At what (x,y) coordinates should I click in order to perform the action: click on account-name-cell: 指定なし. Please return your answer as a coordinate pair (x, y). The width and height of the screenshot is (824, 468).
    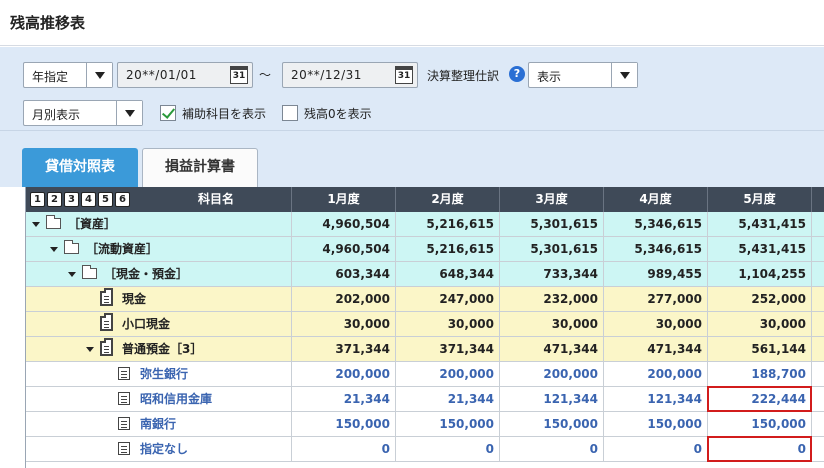
    Looking at the image, I should click on (159, 449).